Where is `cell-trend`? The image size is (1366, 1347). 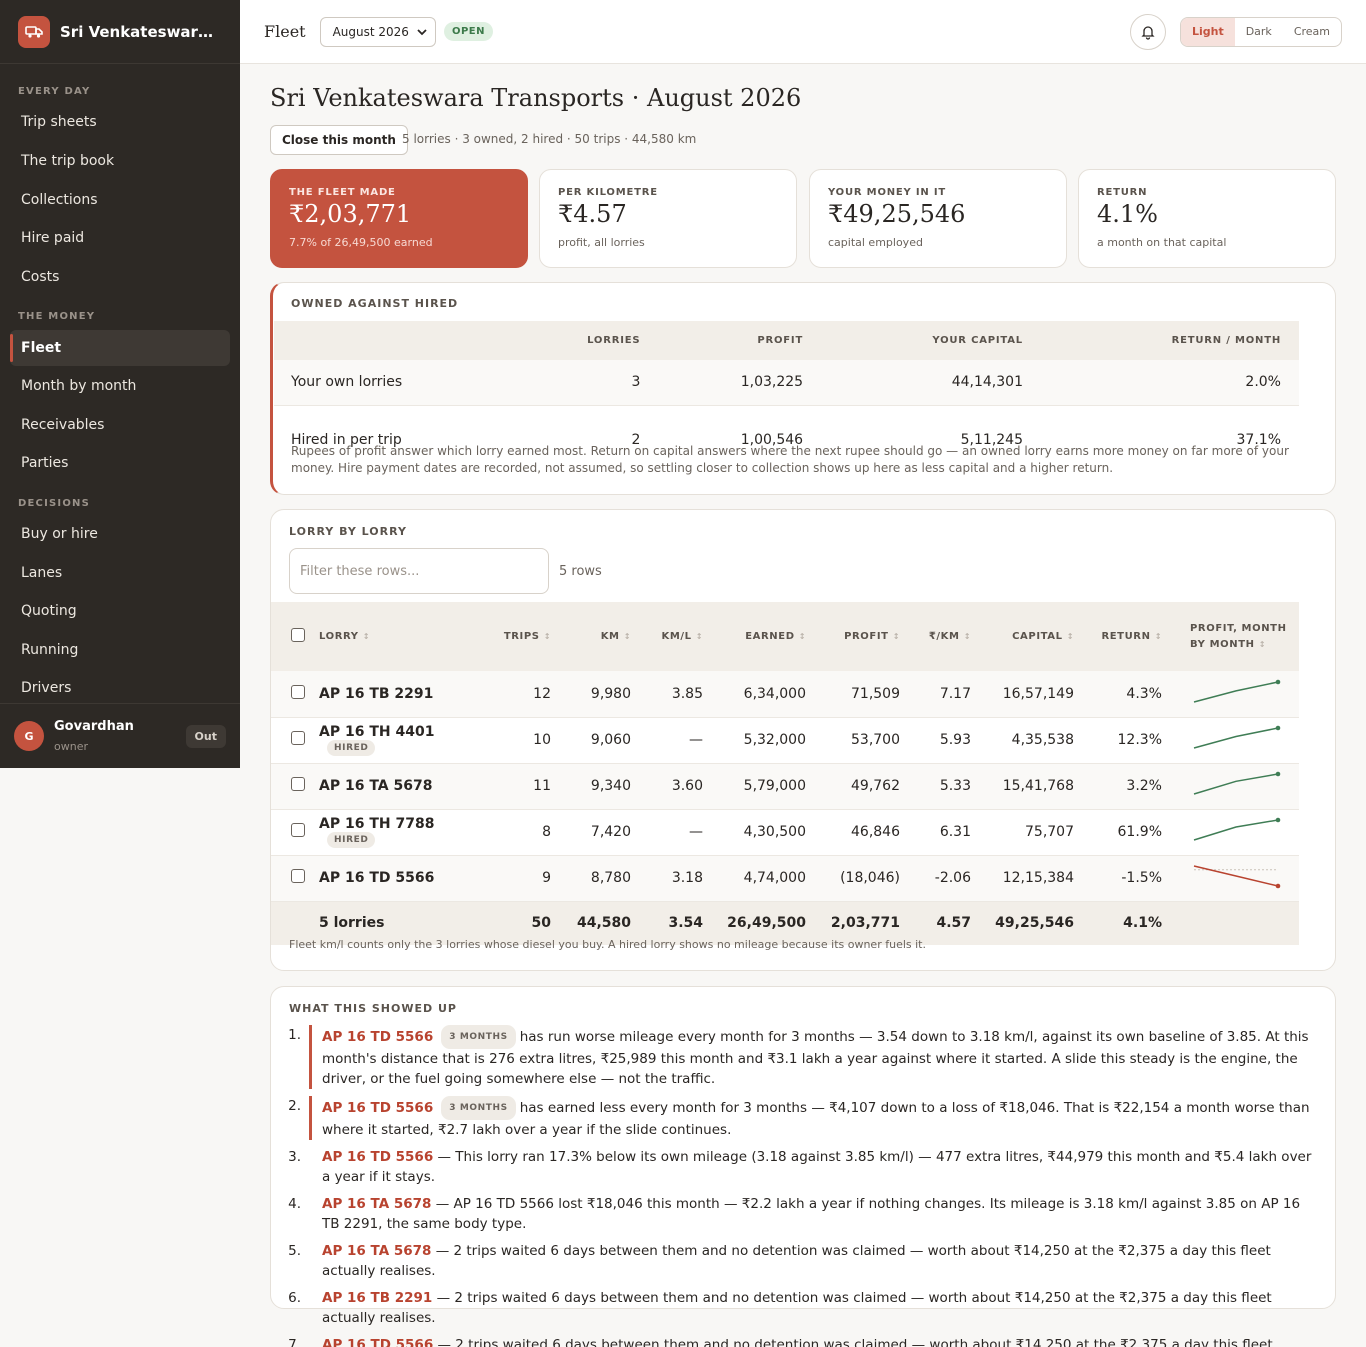
cell-trend is located at coordinates (1230, 878).